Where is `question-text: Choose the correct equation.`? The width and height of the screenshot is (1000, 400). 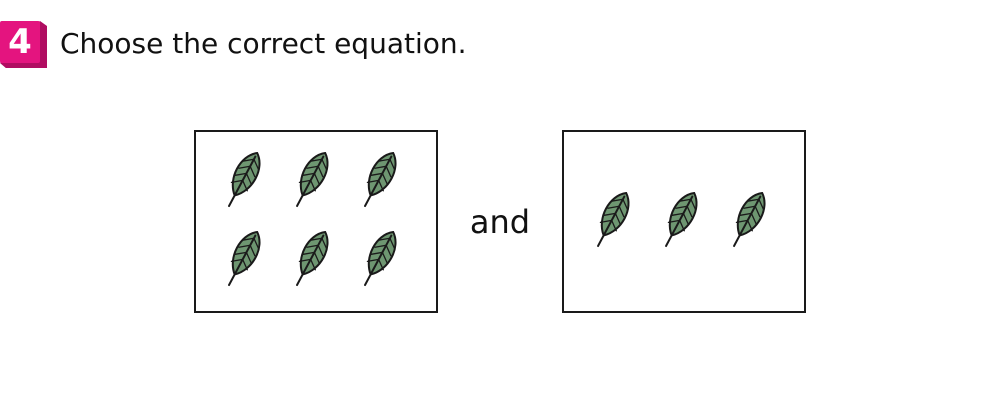 question-text: Choose the correct equation. is located at coordinates (263, 43).